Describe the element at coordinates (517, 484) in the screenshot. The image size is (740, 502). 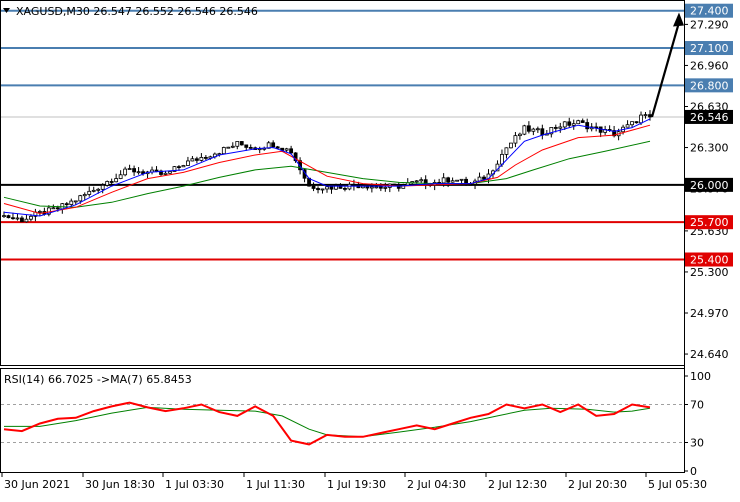
I see `time-axis-label: 2 Jul 12:30` at that location.